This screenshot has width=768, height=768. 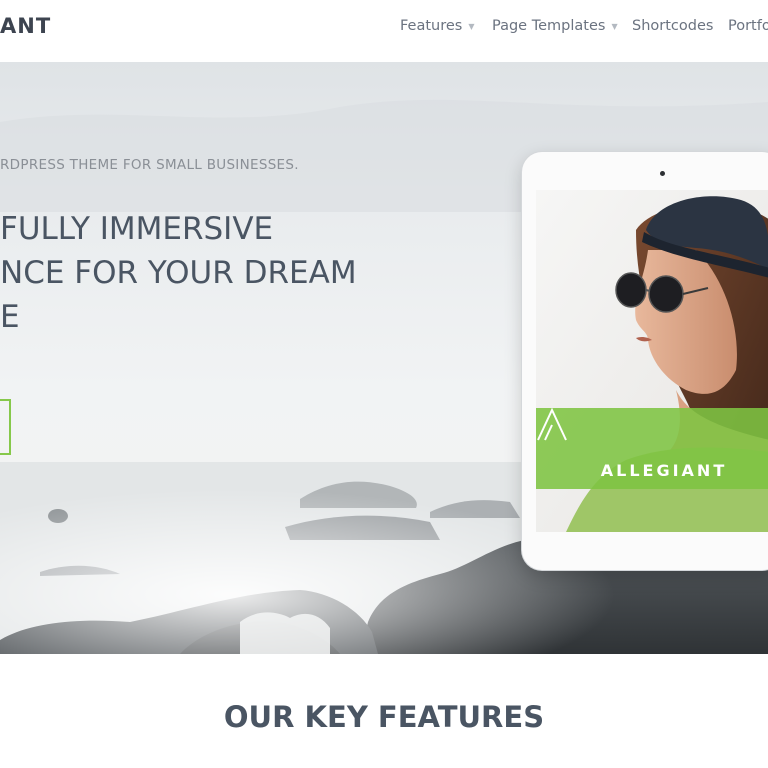 I want to click on nav-label: Page Templates, so click(x=549, y=26).